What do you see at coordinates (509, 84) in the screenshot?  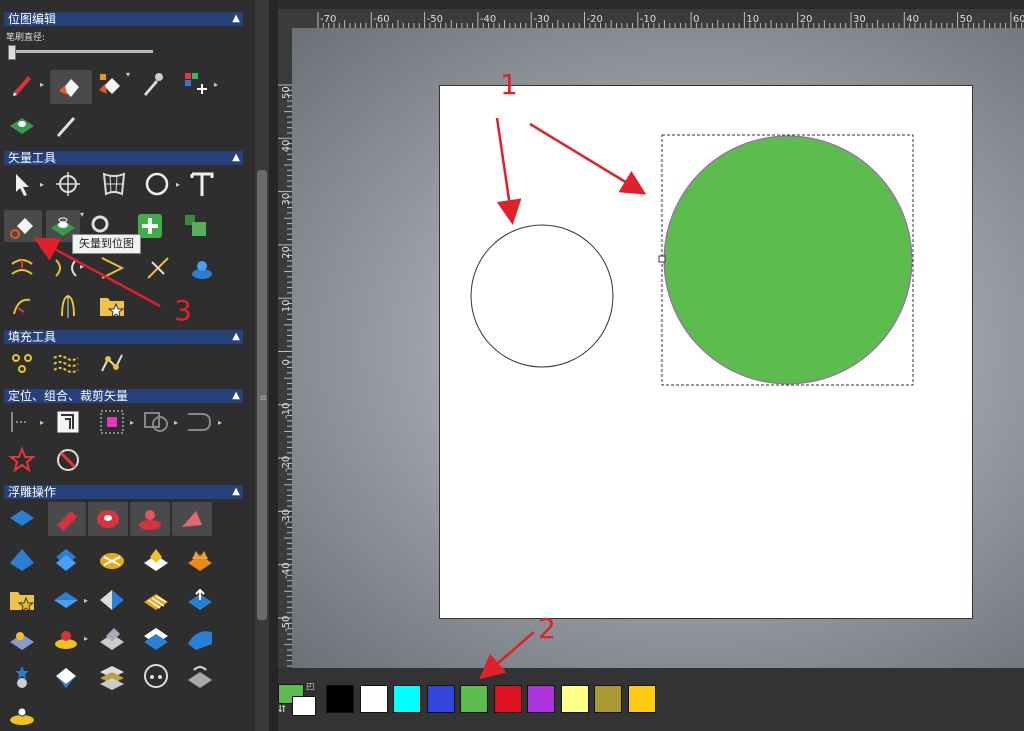 I see `annotation-label-1: 1` at bounding box center [509, 84].